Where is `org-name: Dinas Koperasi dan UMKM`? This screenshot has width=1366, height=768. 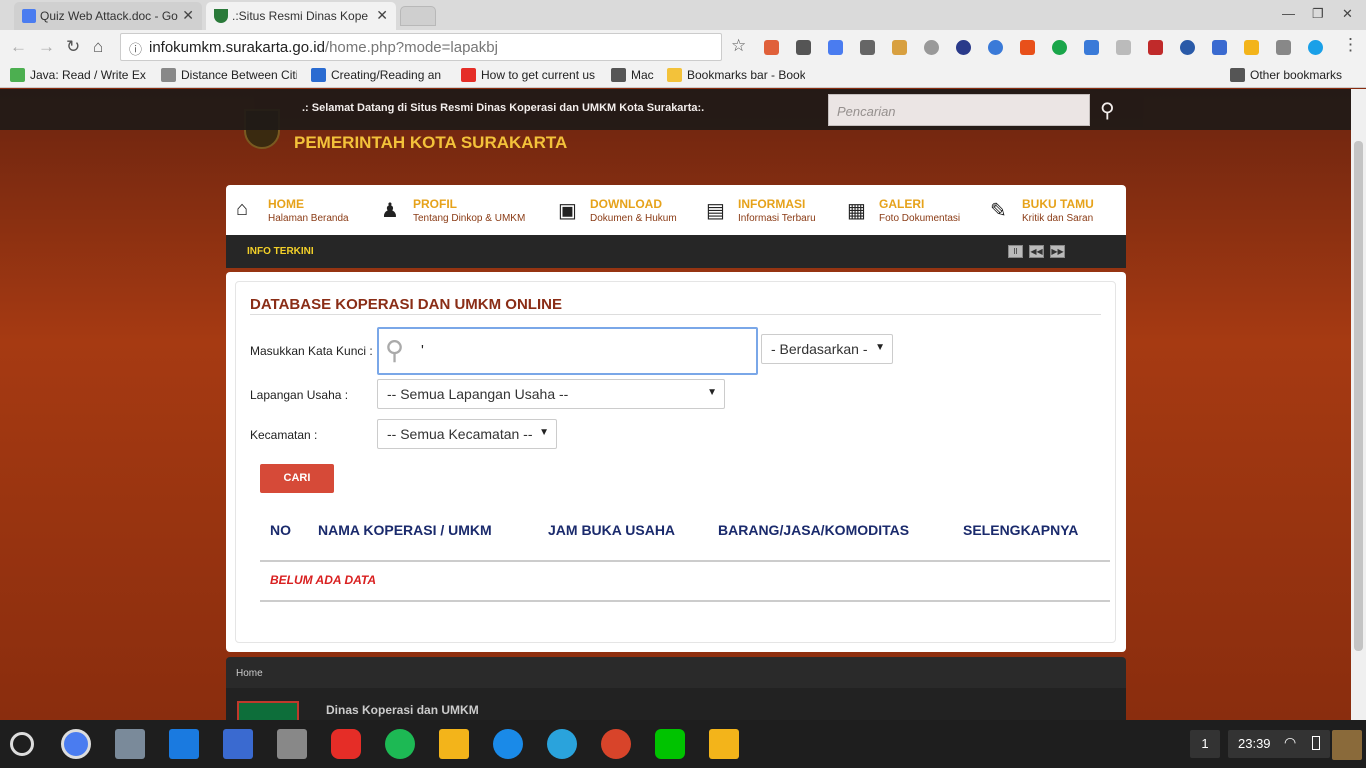 org-name: Dinas Koperasi dan UMKM is located at coordinates (402, 710).